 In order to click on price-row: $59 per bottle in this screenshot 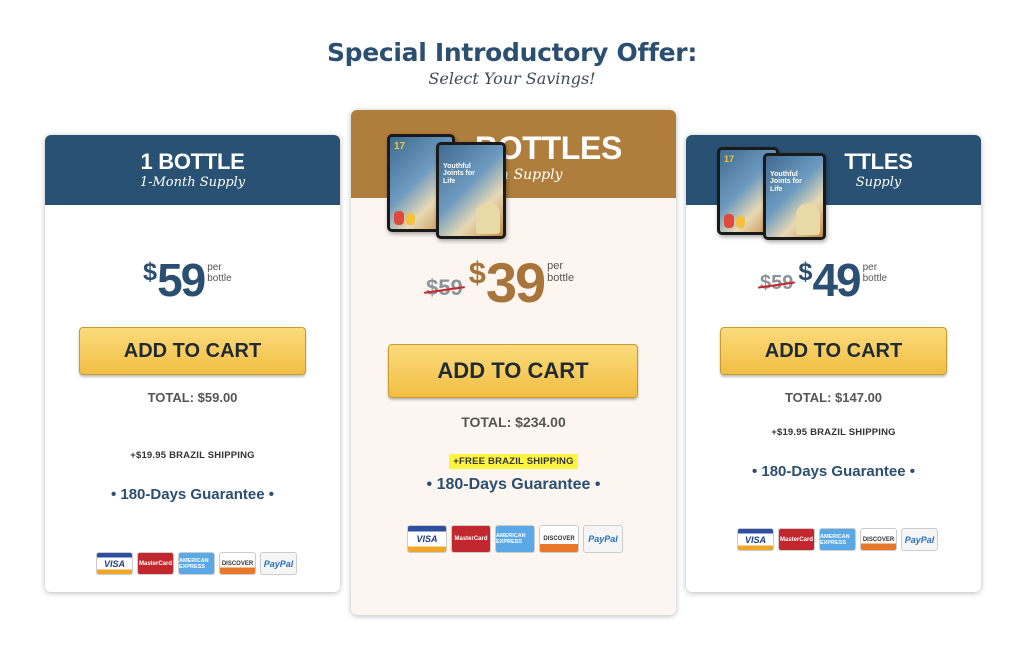, I will do `click(187, 280)`.